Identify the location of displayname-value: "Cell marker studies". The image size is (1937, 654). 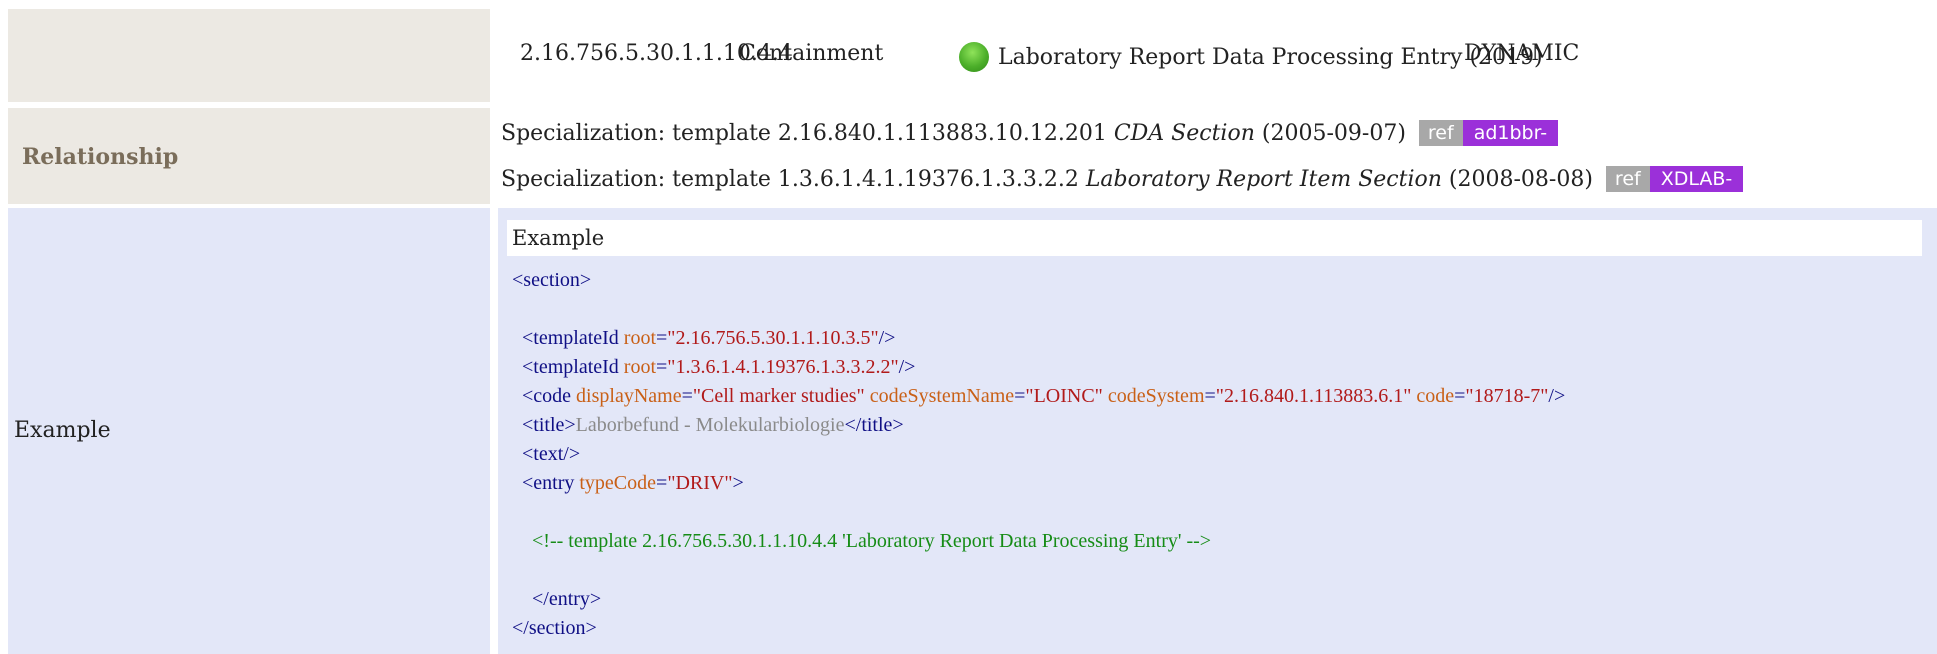
(778, 396).